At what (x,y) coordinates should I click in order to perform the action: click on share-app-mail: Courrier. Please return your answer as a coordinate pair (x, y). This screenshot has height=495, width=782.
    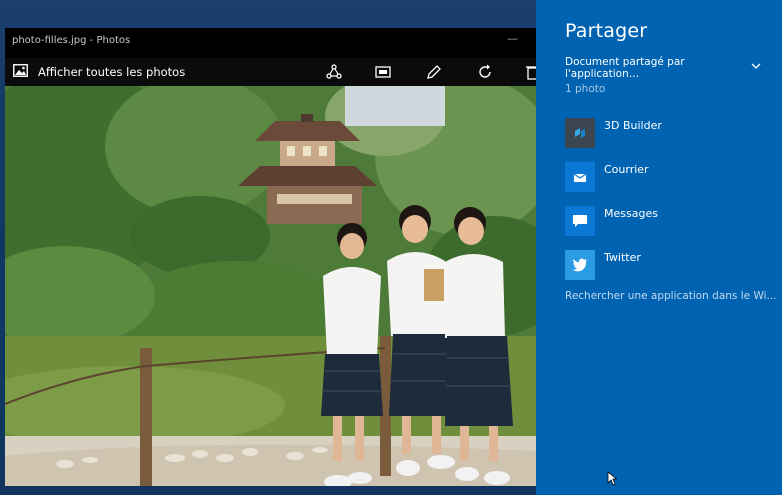
    Looking at the image, I should click on (665, 177).